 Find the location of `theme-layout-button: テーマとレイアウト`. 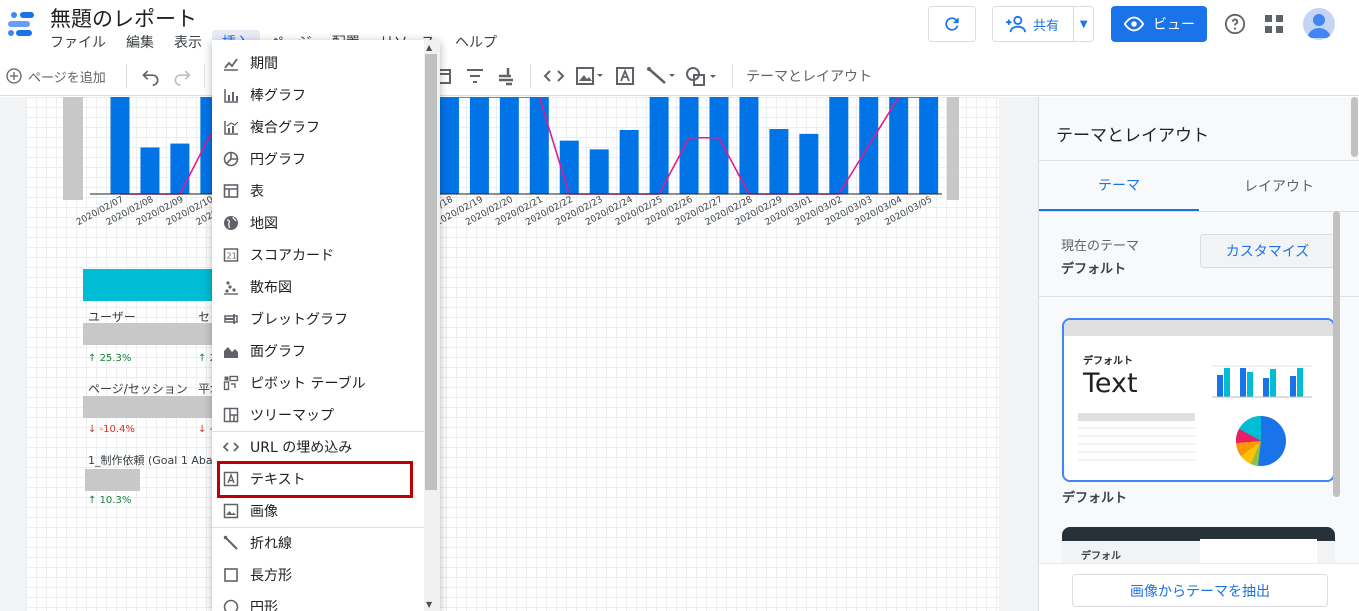

theme-layout-button: テーマとレイアウト is located at coordinates (809, 76).